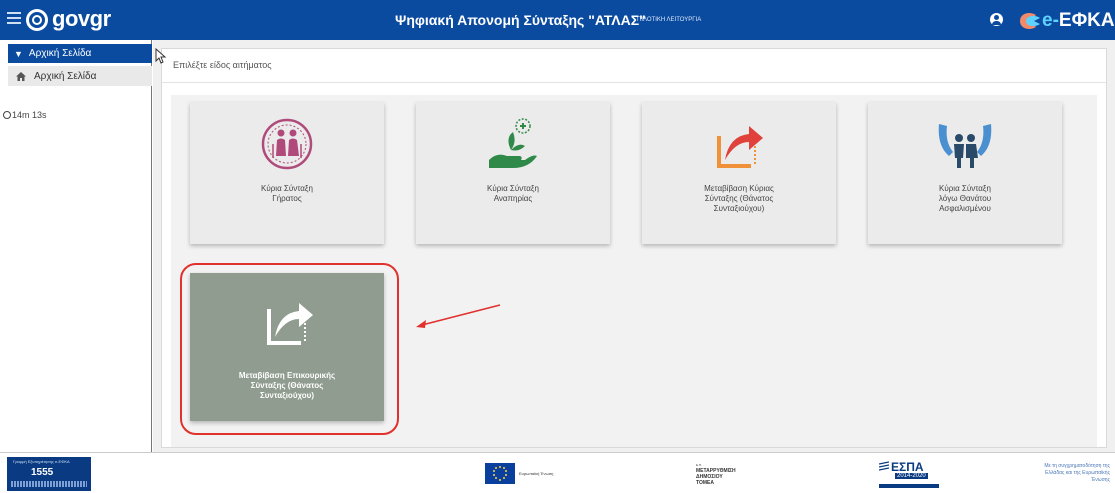 Image resolution: width=1115 pixels, height=493 pixels. What do you see at coordinates (29, 115) in the screenshot?
I see `timer-value: 14m 13s` at bounding box center [29, 115].